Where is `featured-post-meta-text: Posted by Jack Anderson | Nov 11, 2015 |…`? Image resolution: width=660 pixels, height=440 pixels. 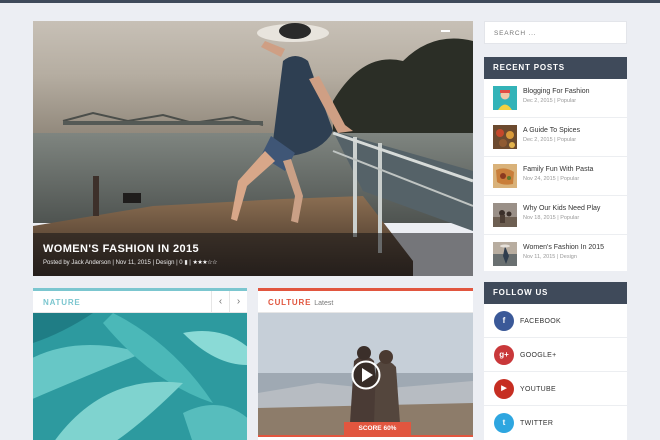 featured-post-meta-text: Posted by Jack Anderson | Nov 11, 2015 |… is located at coordinates (113, 263).